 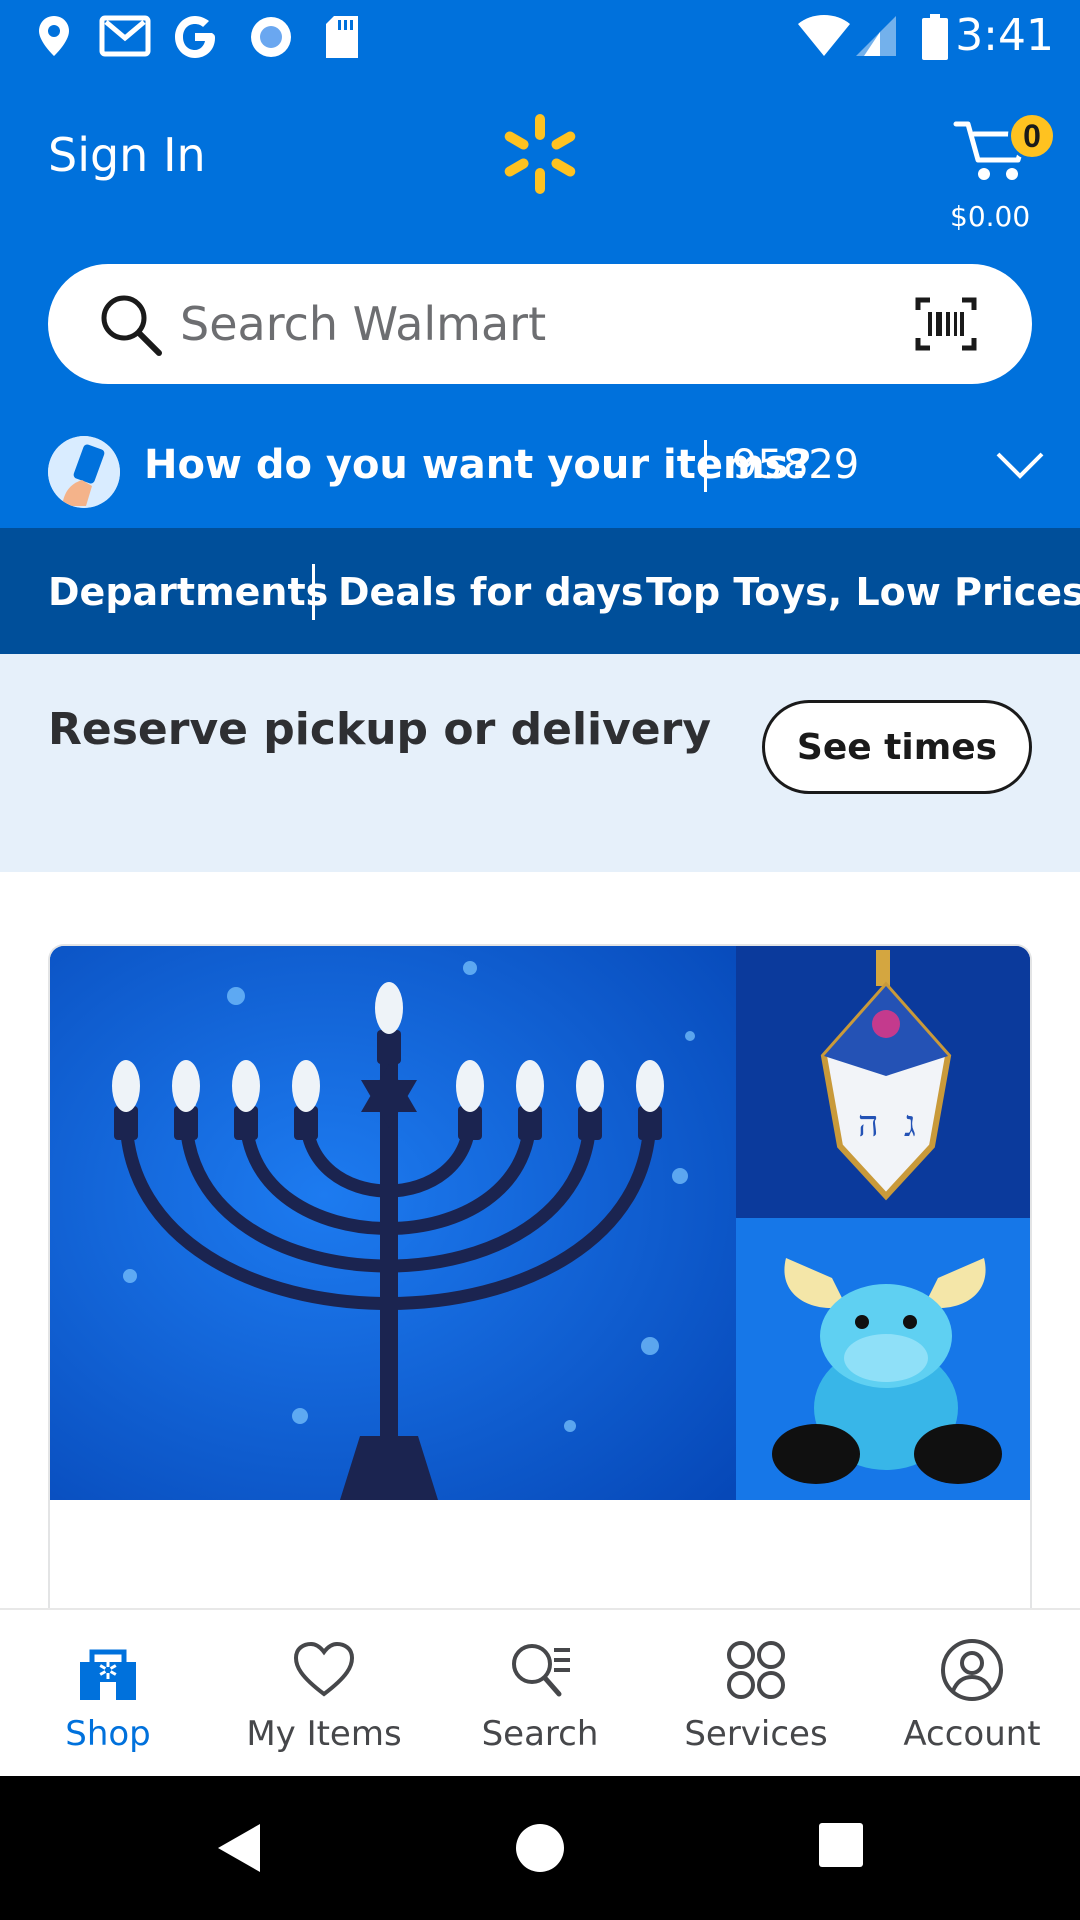 I want to click on see-times-button: See times, so click(x=897, y=747).